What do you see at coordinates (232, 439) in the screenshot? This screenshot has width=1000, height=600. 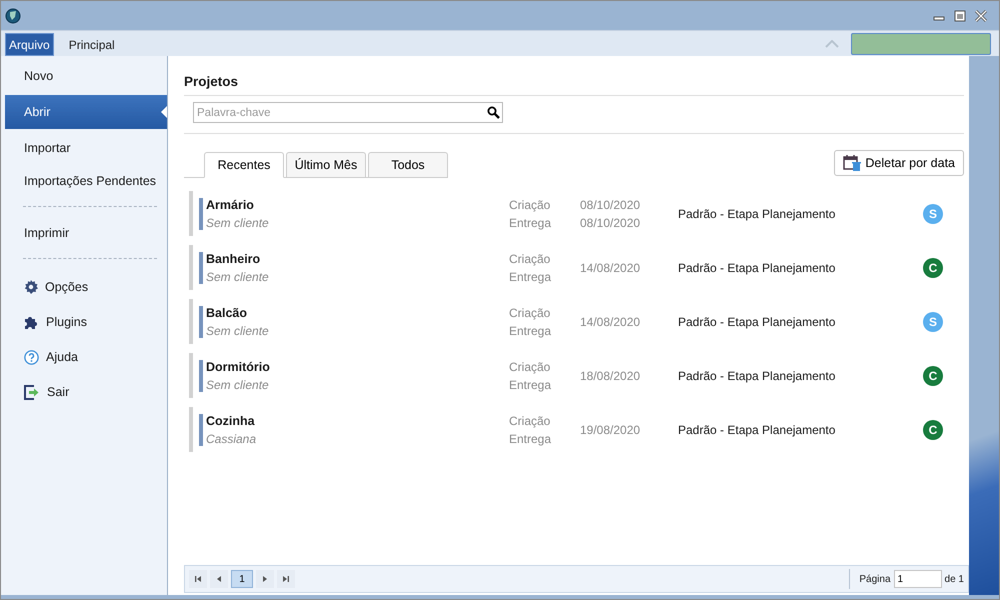 I see `client-name: Cassiana` at bounding box center [232, 439].